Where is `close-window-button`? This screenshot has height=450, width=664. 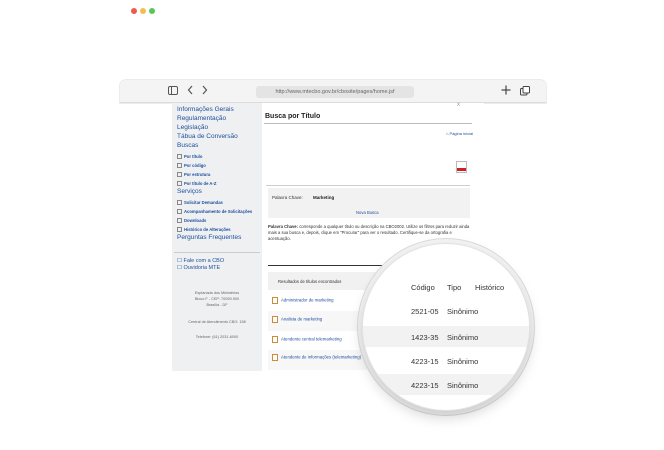
close-window-button is located at coordinates (134, 11).